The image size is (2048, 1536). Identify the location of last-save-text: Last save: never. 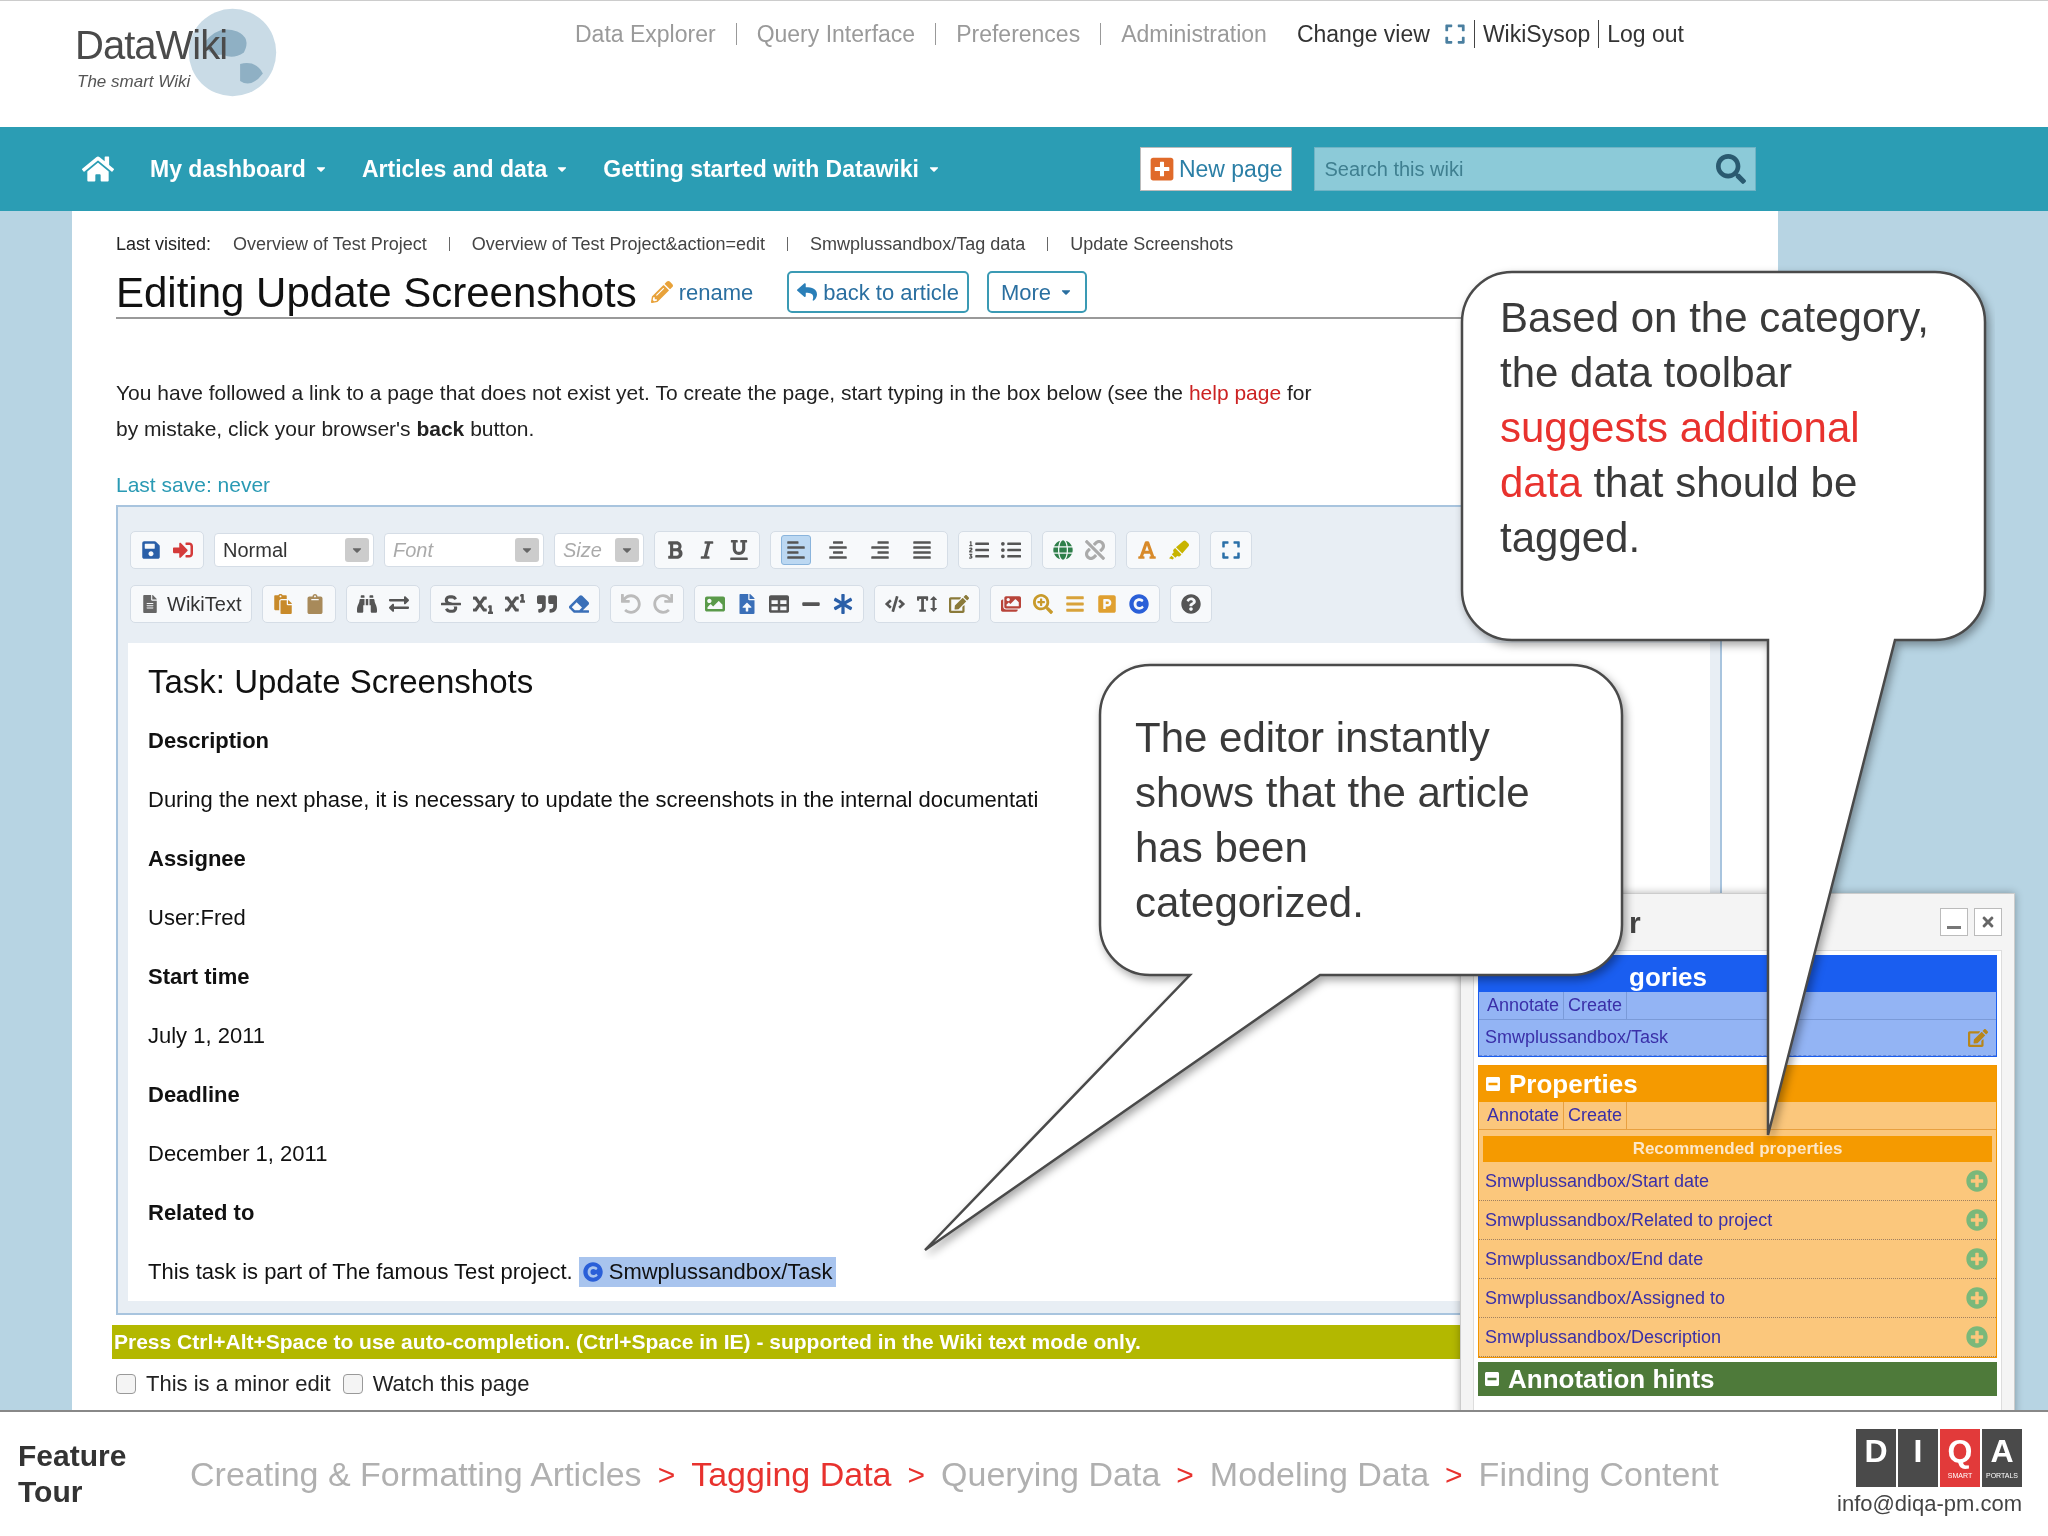
(193, 484).